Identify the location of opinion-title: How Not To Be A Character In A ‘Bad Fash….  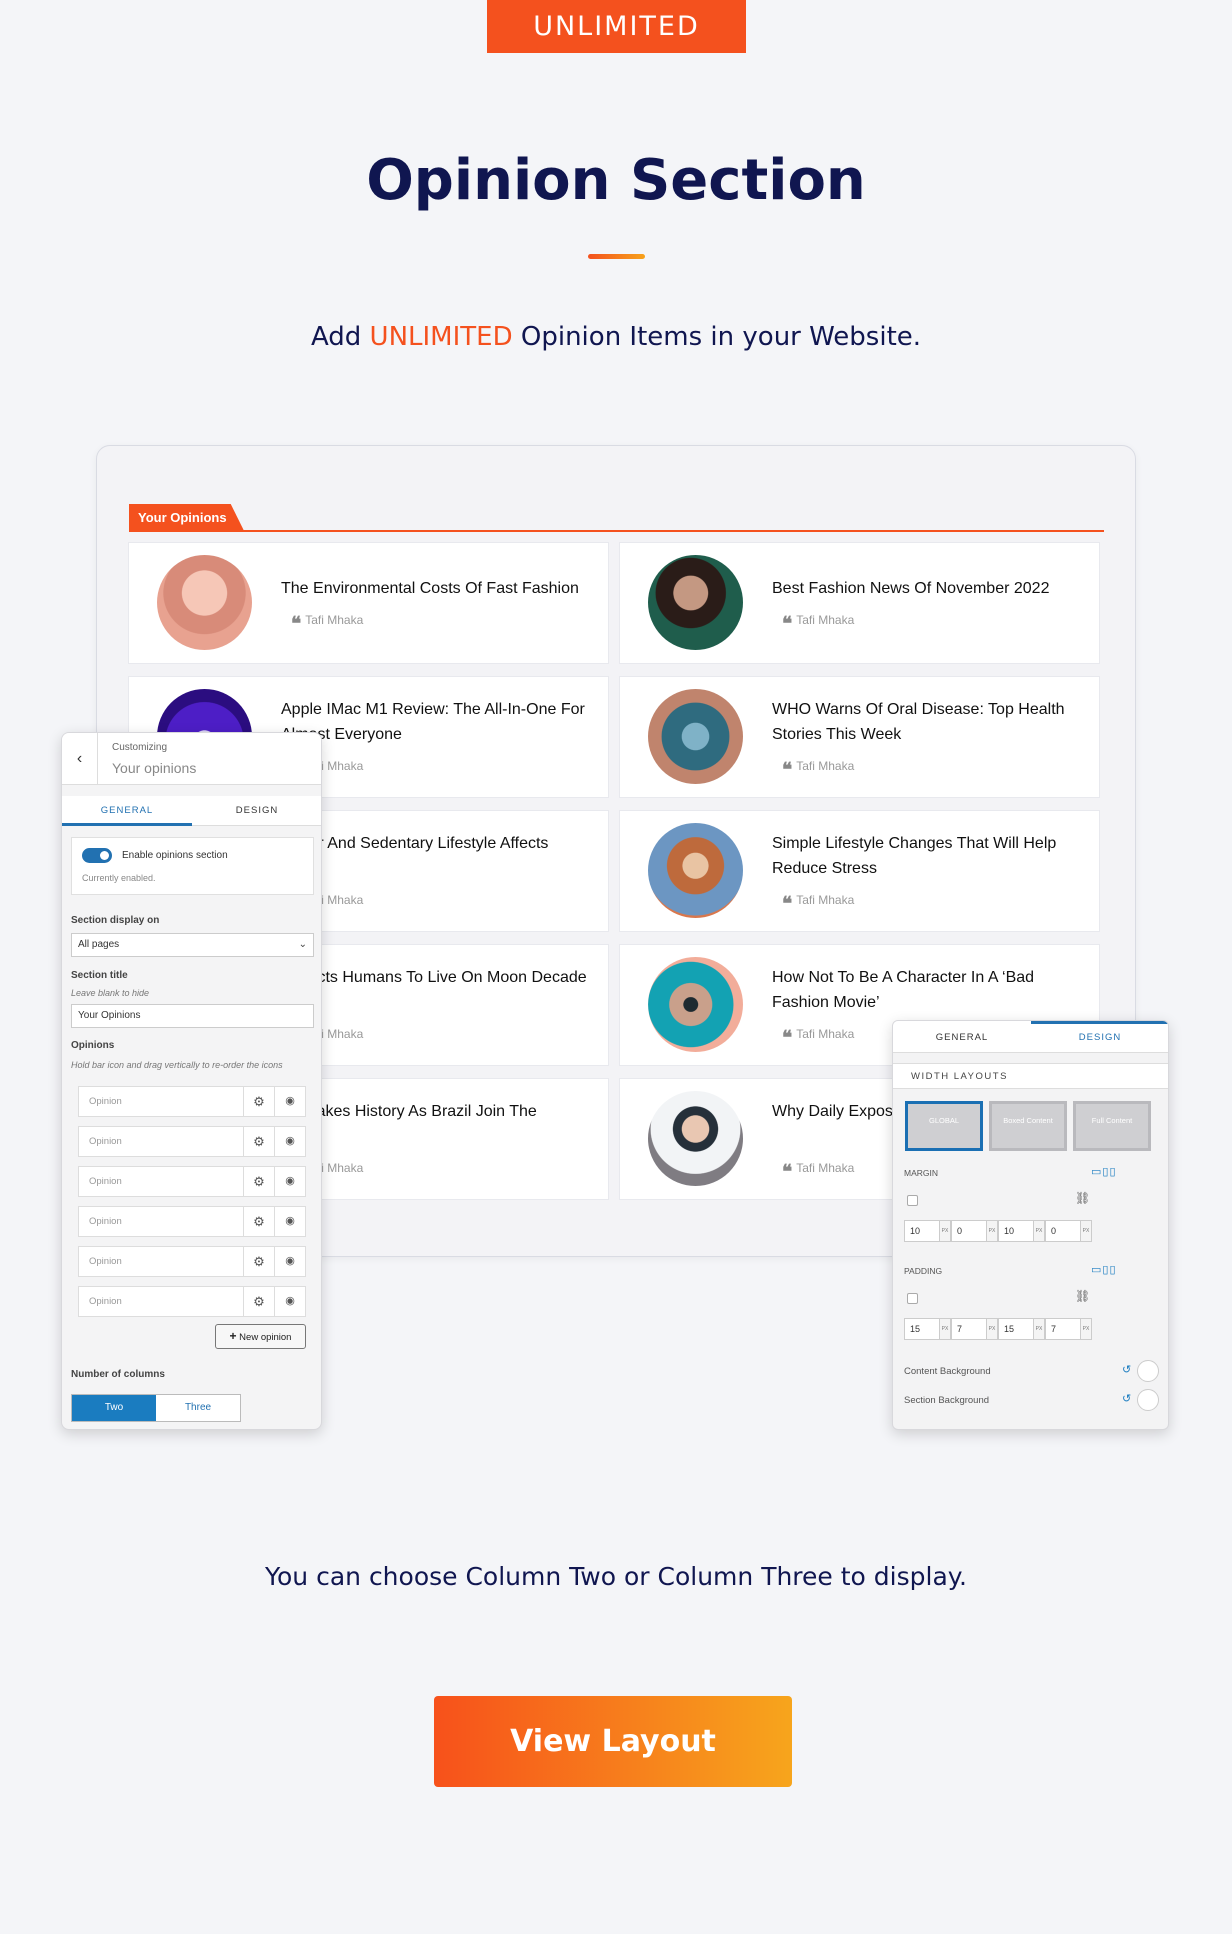
(930, 990).